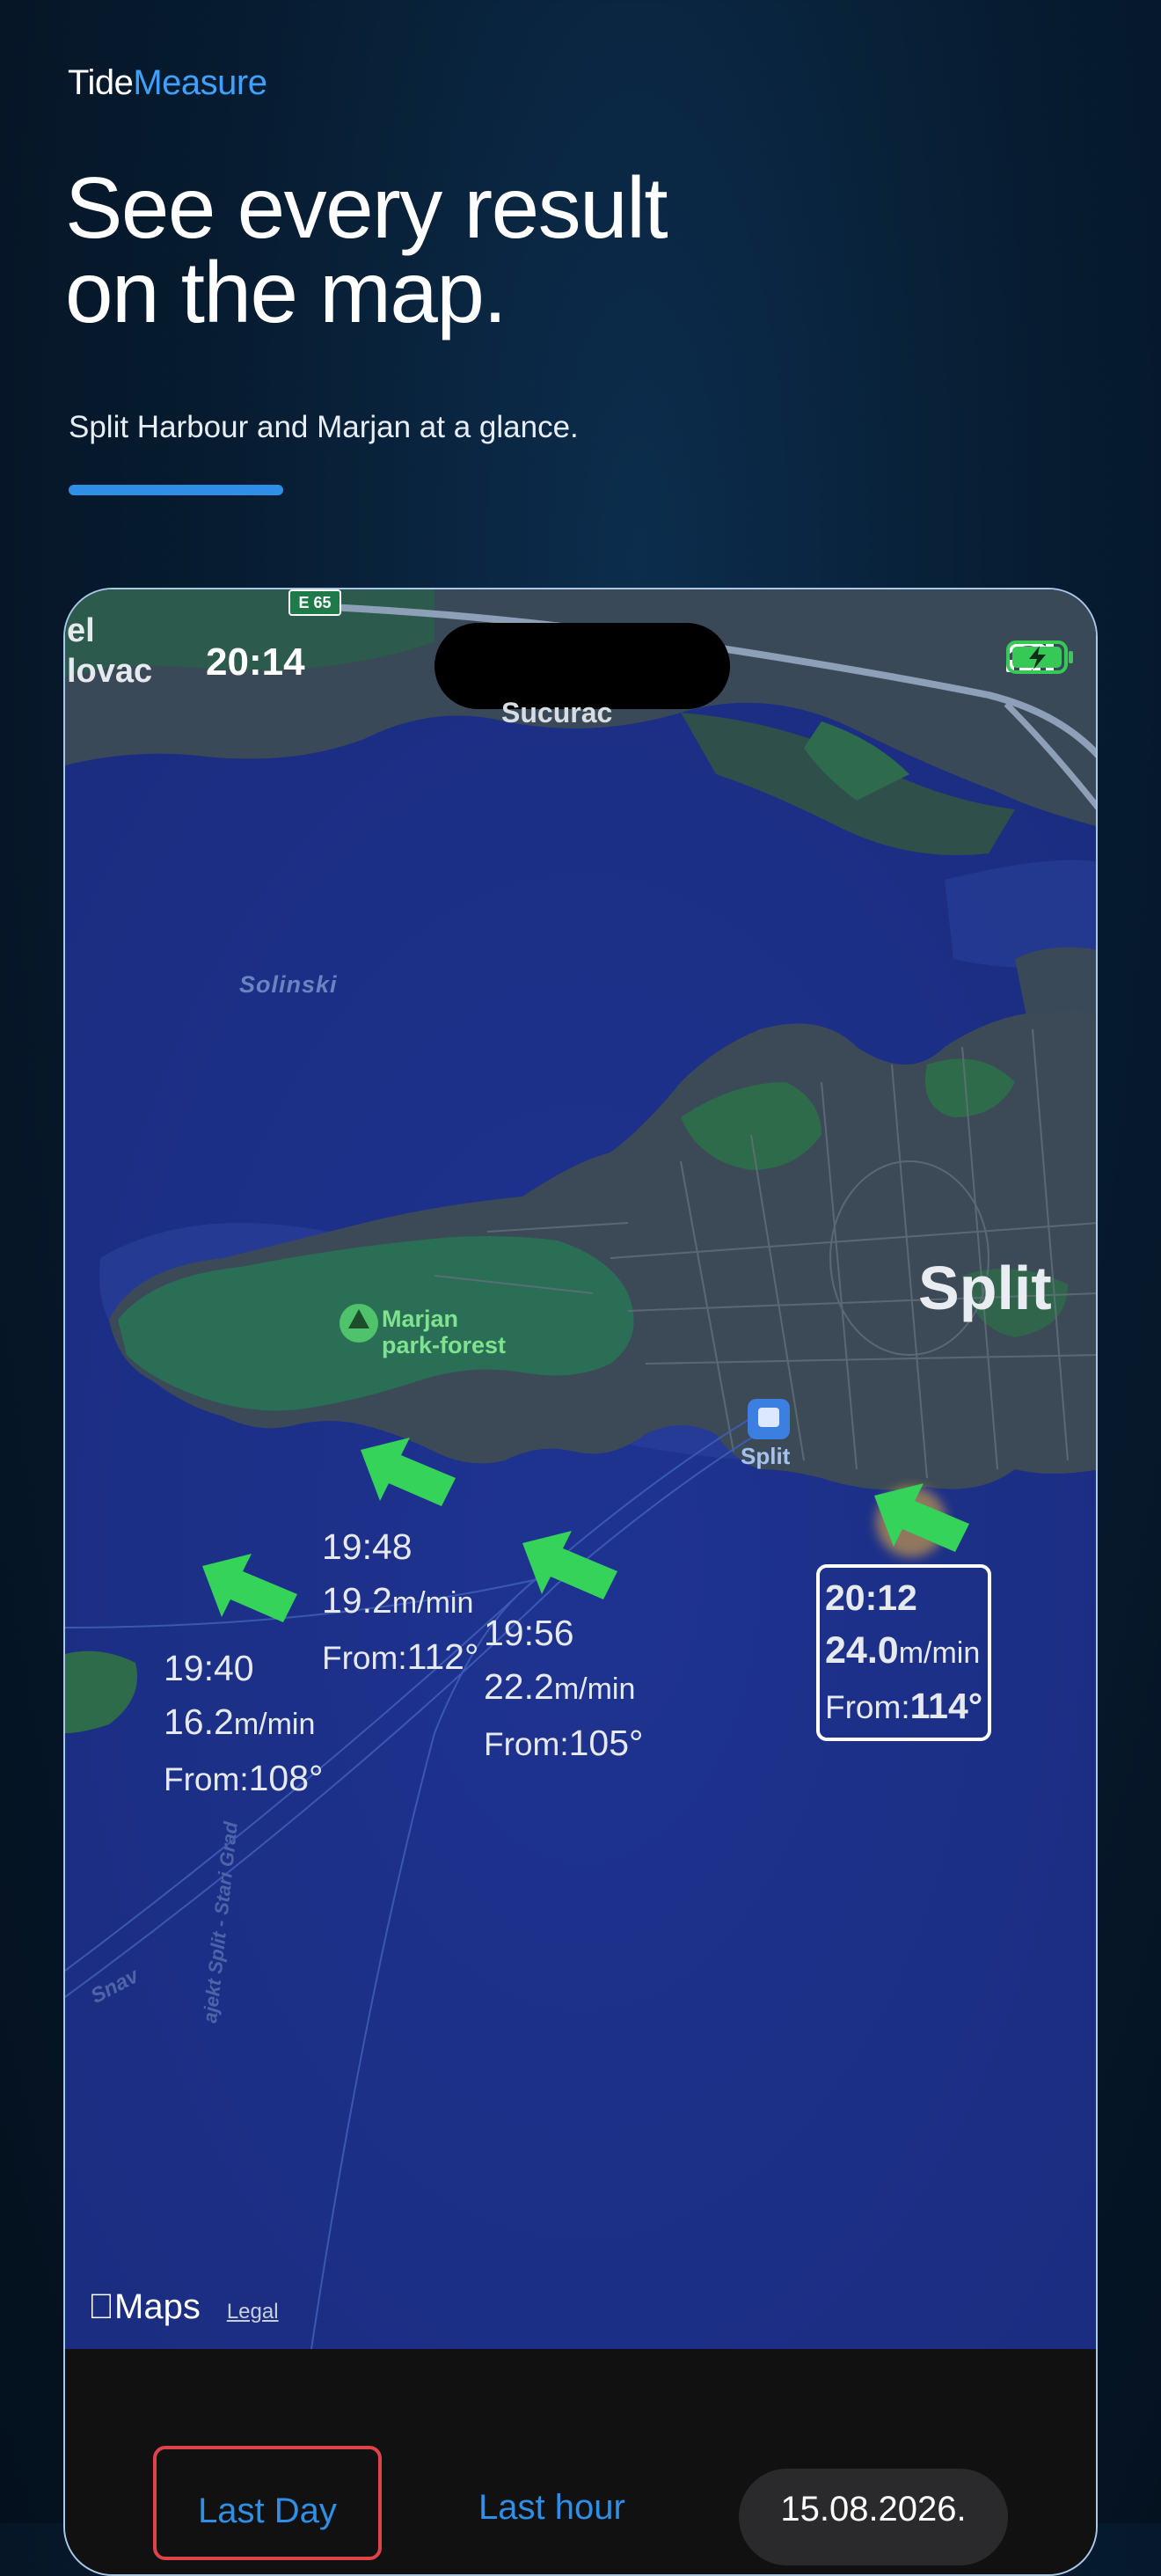  I want to click on status-time: 20:14, so click(255, 662).